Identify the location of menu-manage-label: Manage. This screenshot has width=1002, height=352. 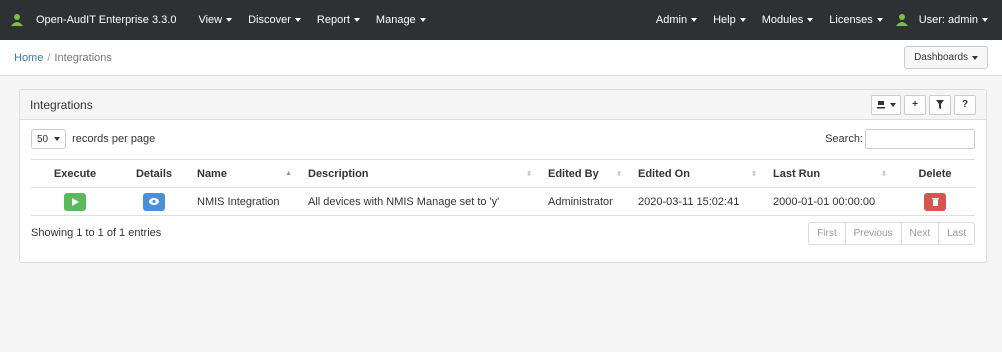
(395, 20).